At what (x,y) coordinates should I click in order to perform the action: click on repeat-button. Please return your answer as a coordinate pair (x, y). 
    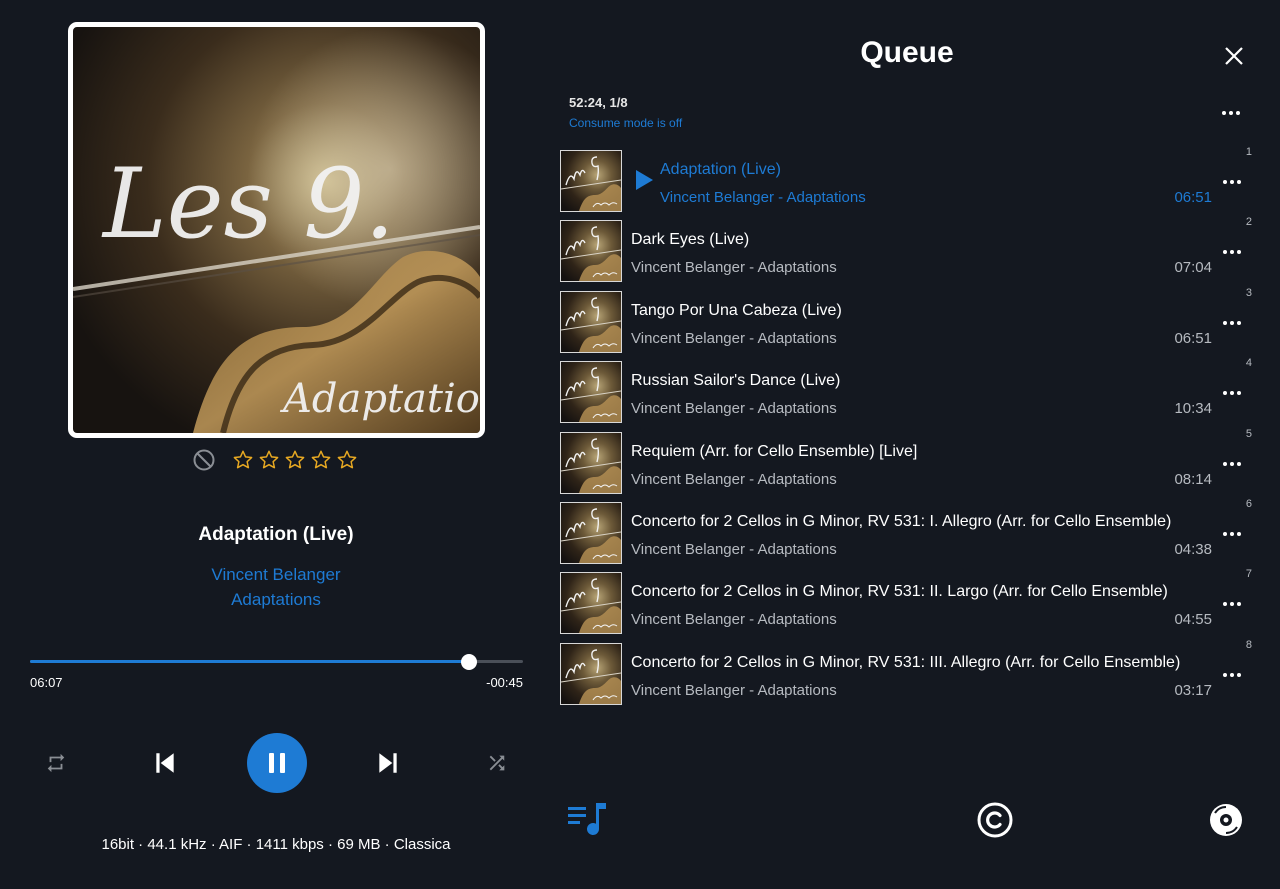
    Looking at the image, I should click on (56, 763).